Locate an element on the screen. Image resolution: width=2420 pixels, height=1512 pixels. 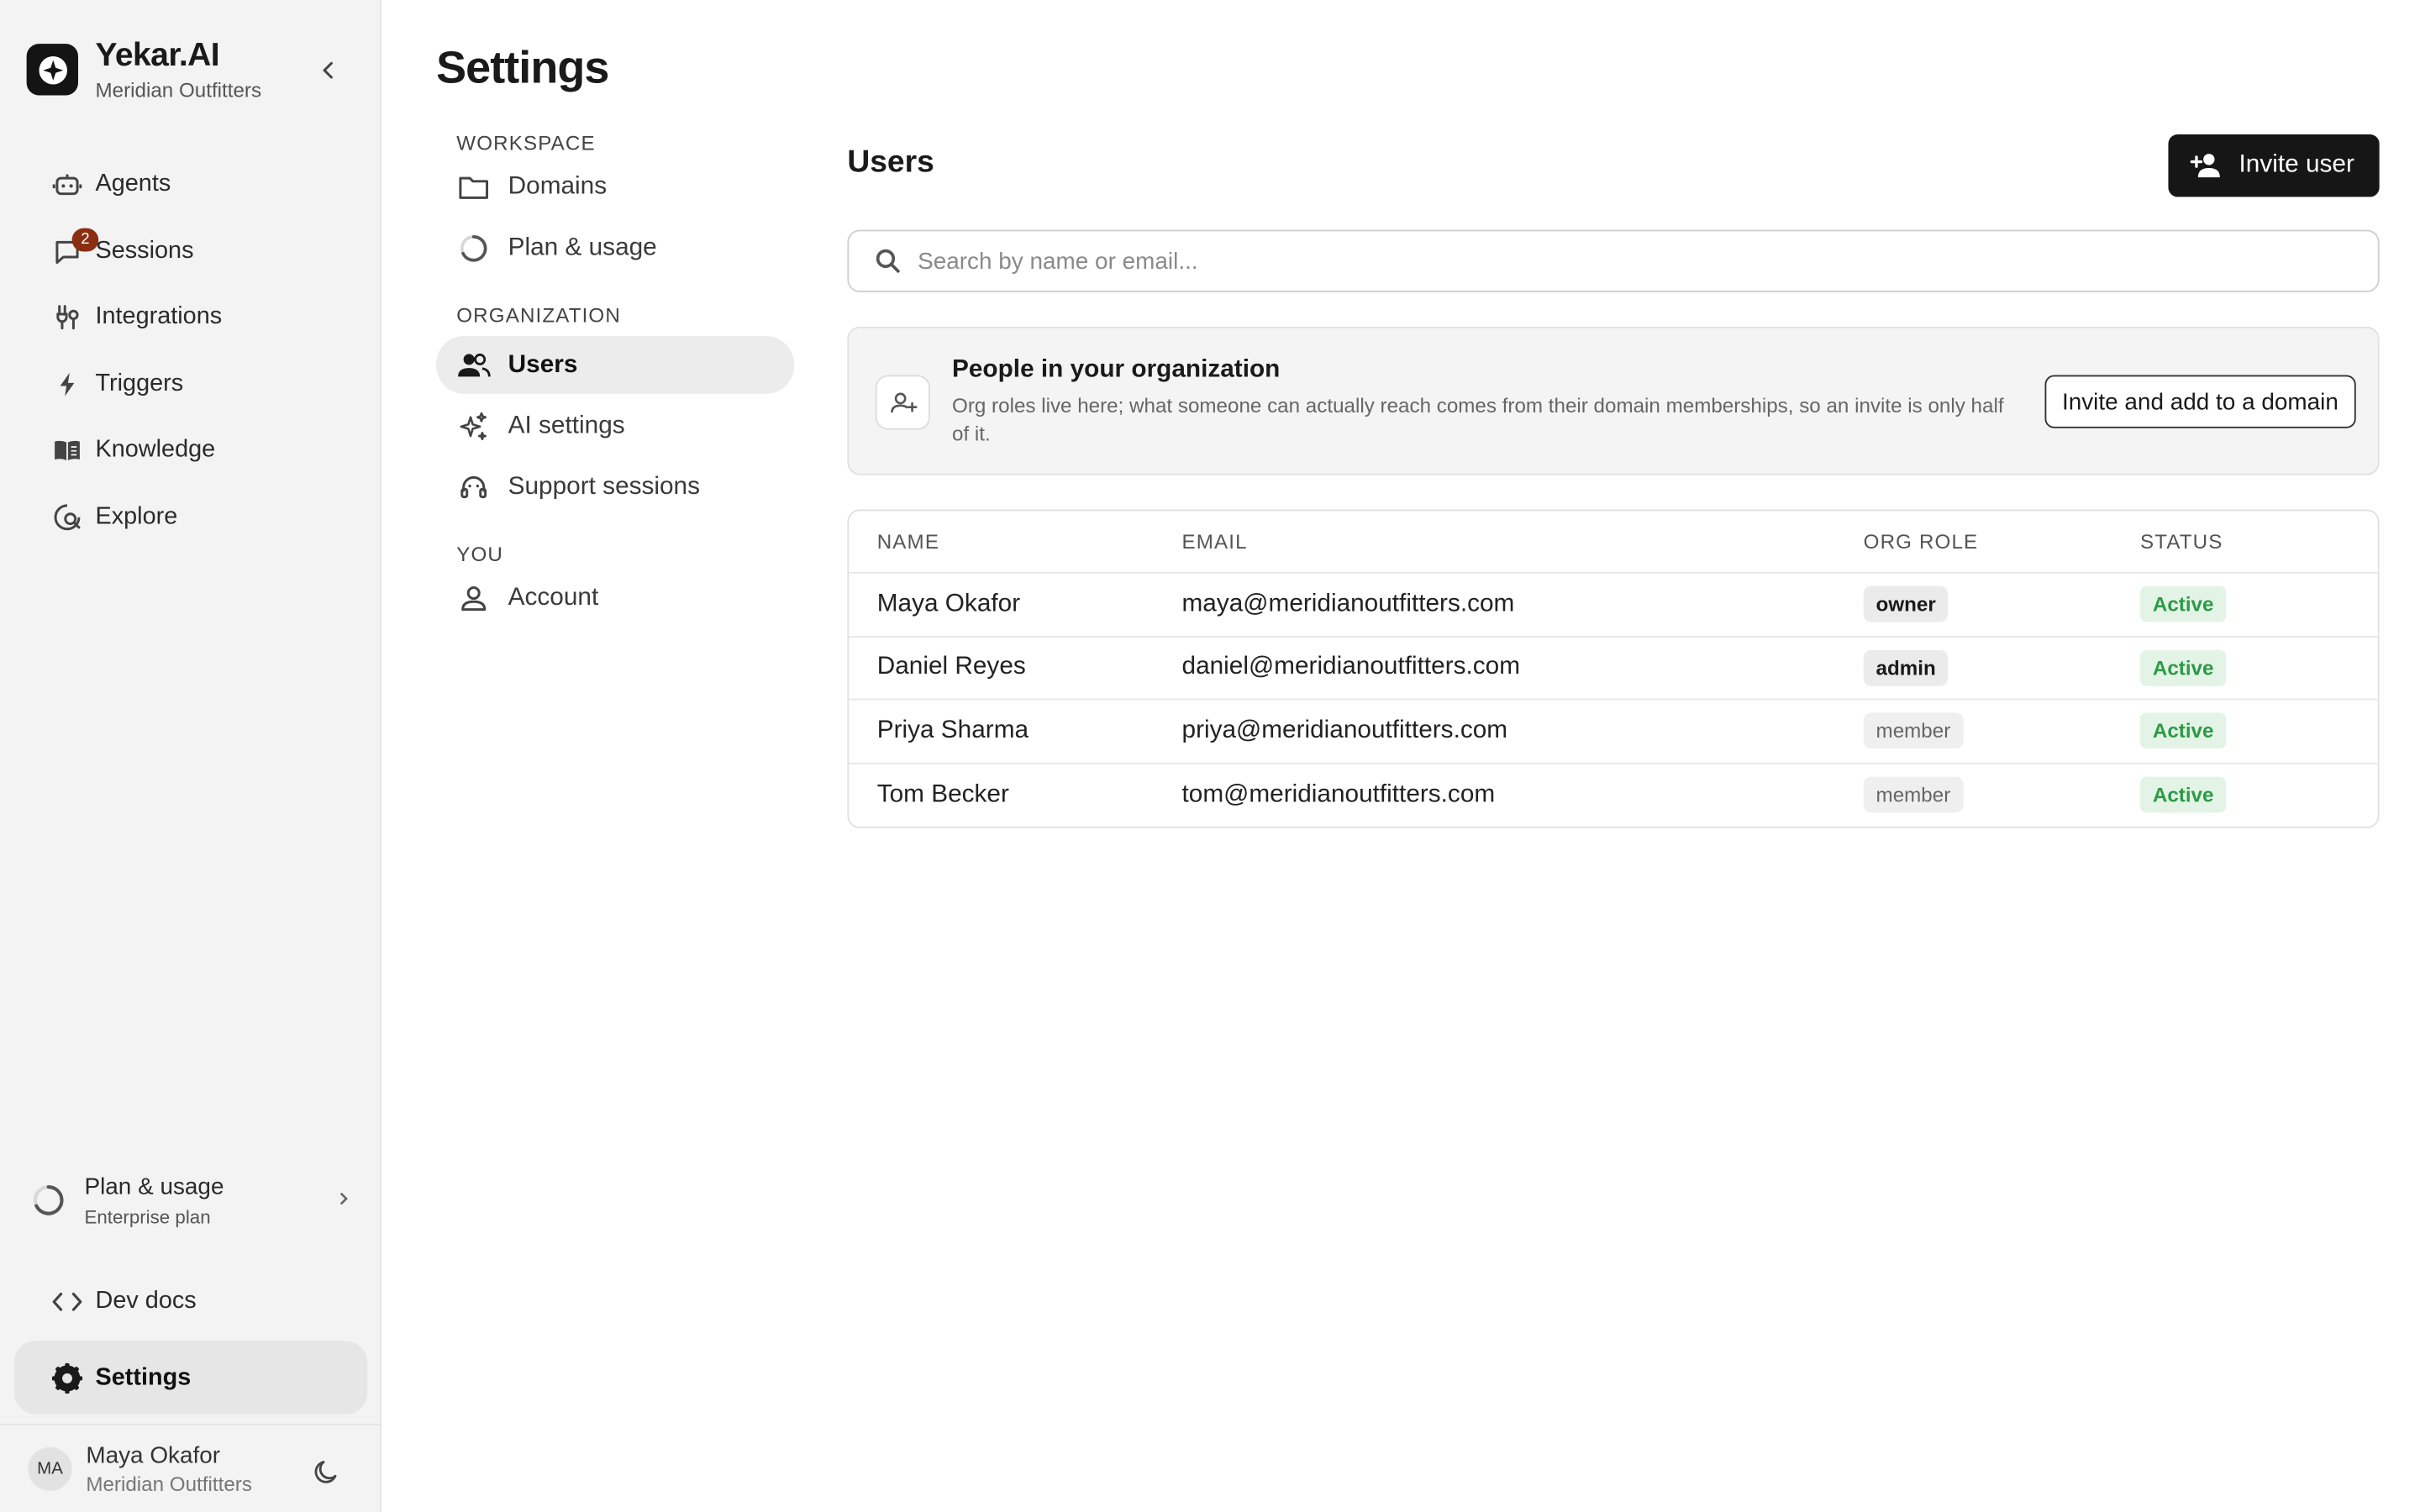
user-email-cell: daniel@meridianoutfitters.com is located at coordinates (1351, 667).